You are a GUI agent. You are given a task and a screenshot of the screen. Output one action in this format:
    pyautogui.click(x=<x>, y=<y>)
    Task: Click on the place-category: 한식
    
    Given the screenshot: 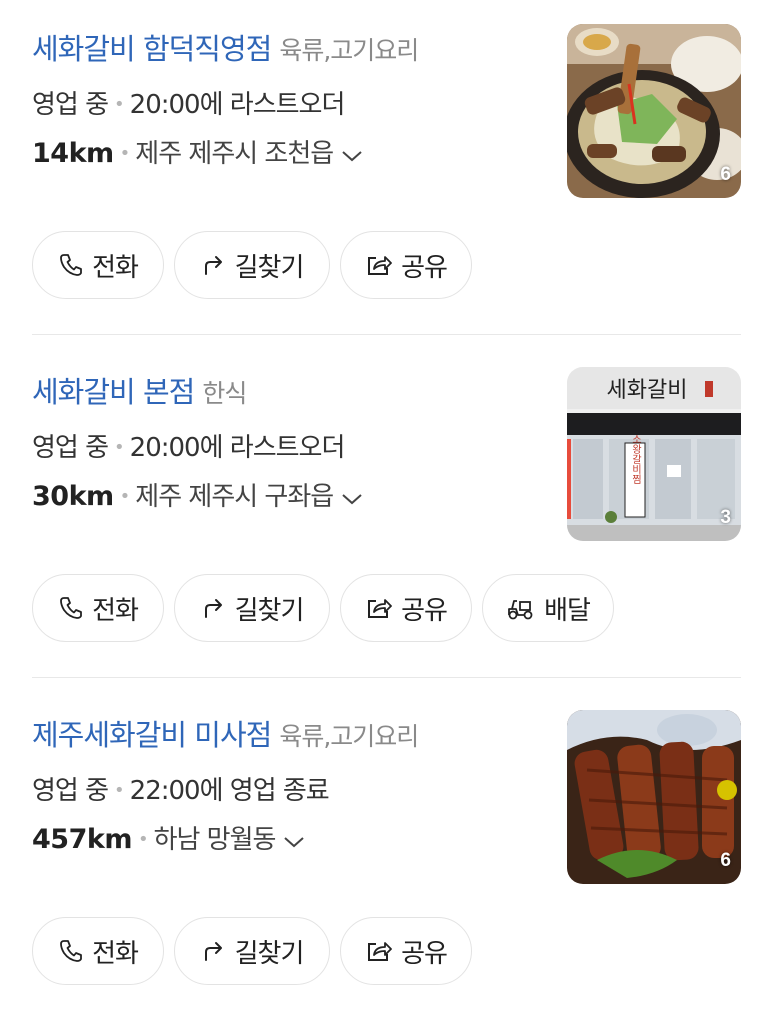 What is the action you would take?
    pyautogui.click(x=224, y=393)
    